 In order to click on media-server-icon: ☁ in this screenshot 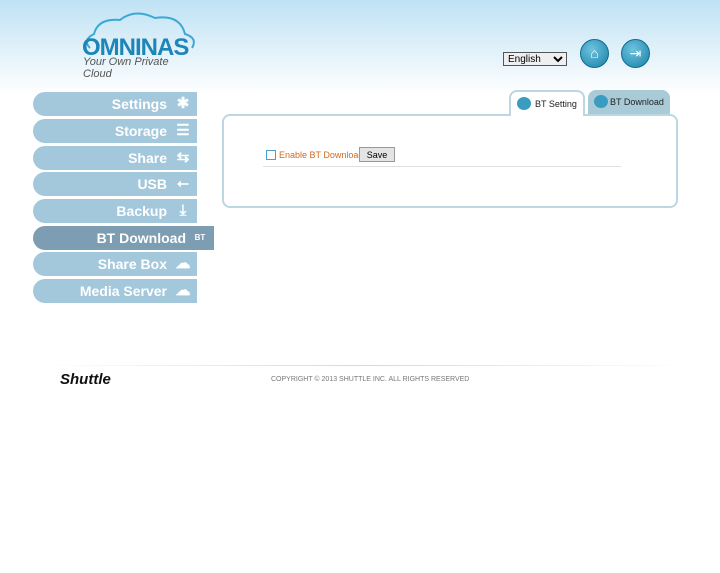, I will do `click(183, 290)`.